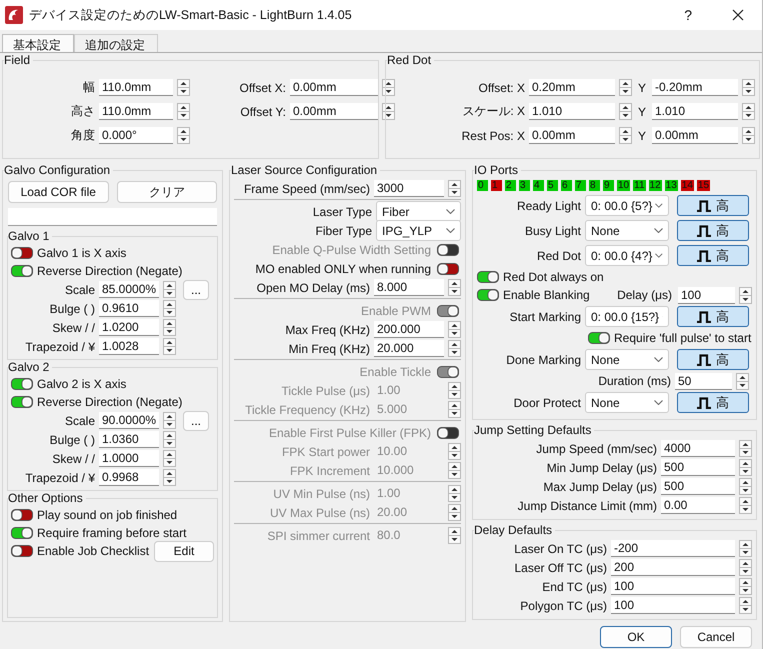 This screenshot has width=763, height=649. I want to click on dropdown: 0: 00.0 {15?}, so click(627, 316).